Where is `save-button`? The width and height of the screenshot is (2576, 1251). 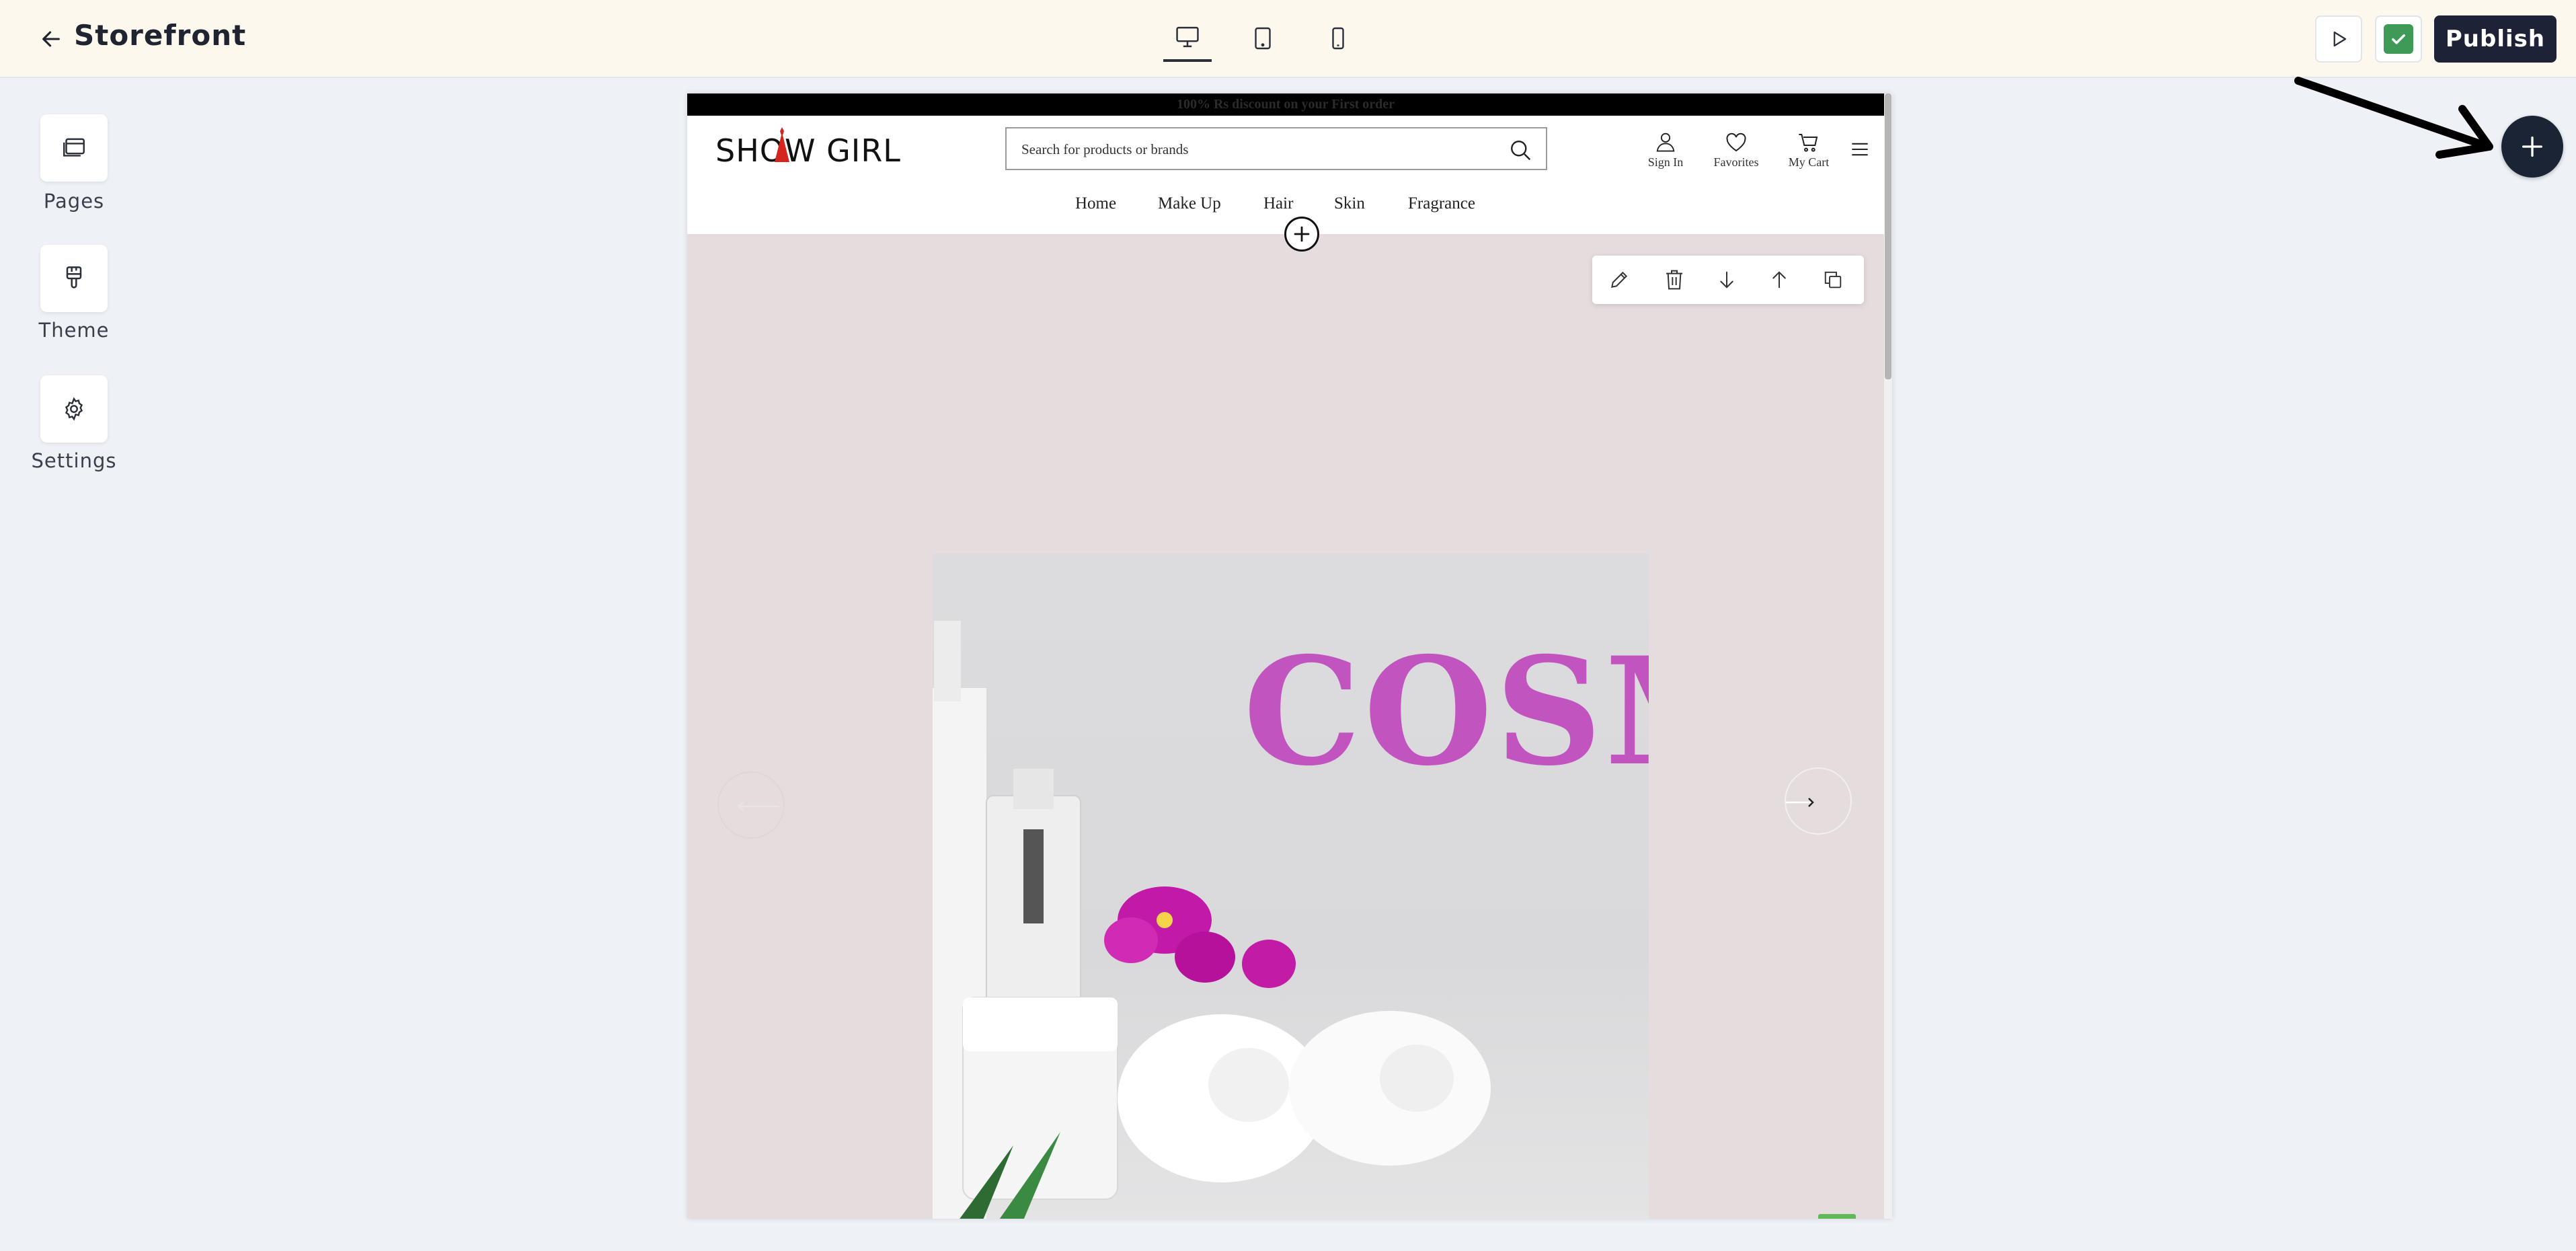
save-button is located at coordinates (2399, 39).